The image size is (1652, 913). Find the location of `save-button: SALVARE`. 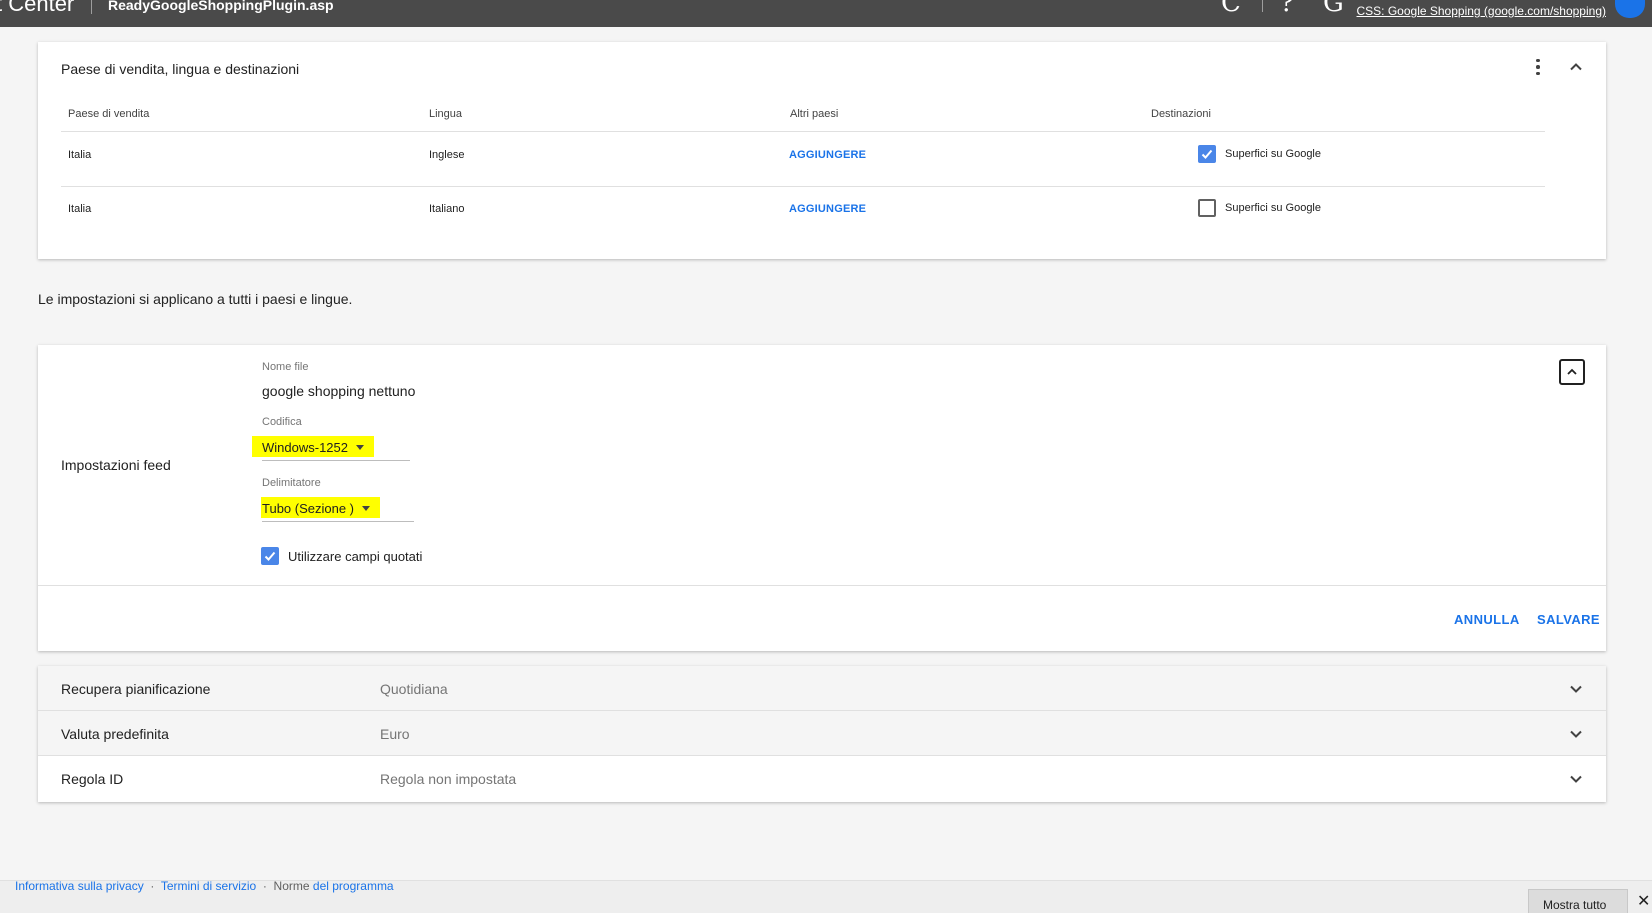

save-button: SALVARE is located at coordinates (1568, 619).